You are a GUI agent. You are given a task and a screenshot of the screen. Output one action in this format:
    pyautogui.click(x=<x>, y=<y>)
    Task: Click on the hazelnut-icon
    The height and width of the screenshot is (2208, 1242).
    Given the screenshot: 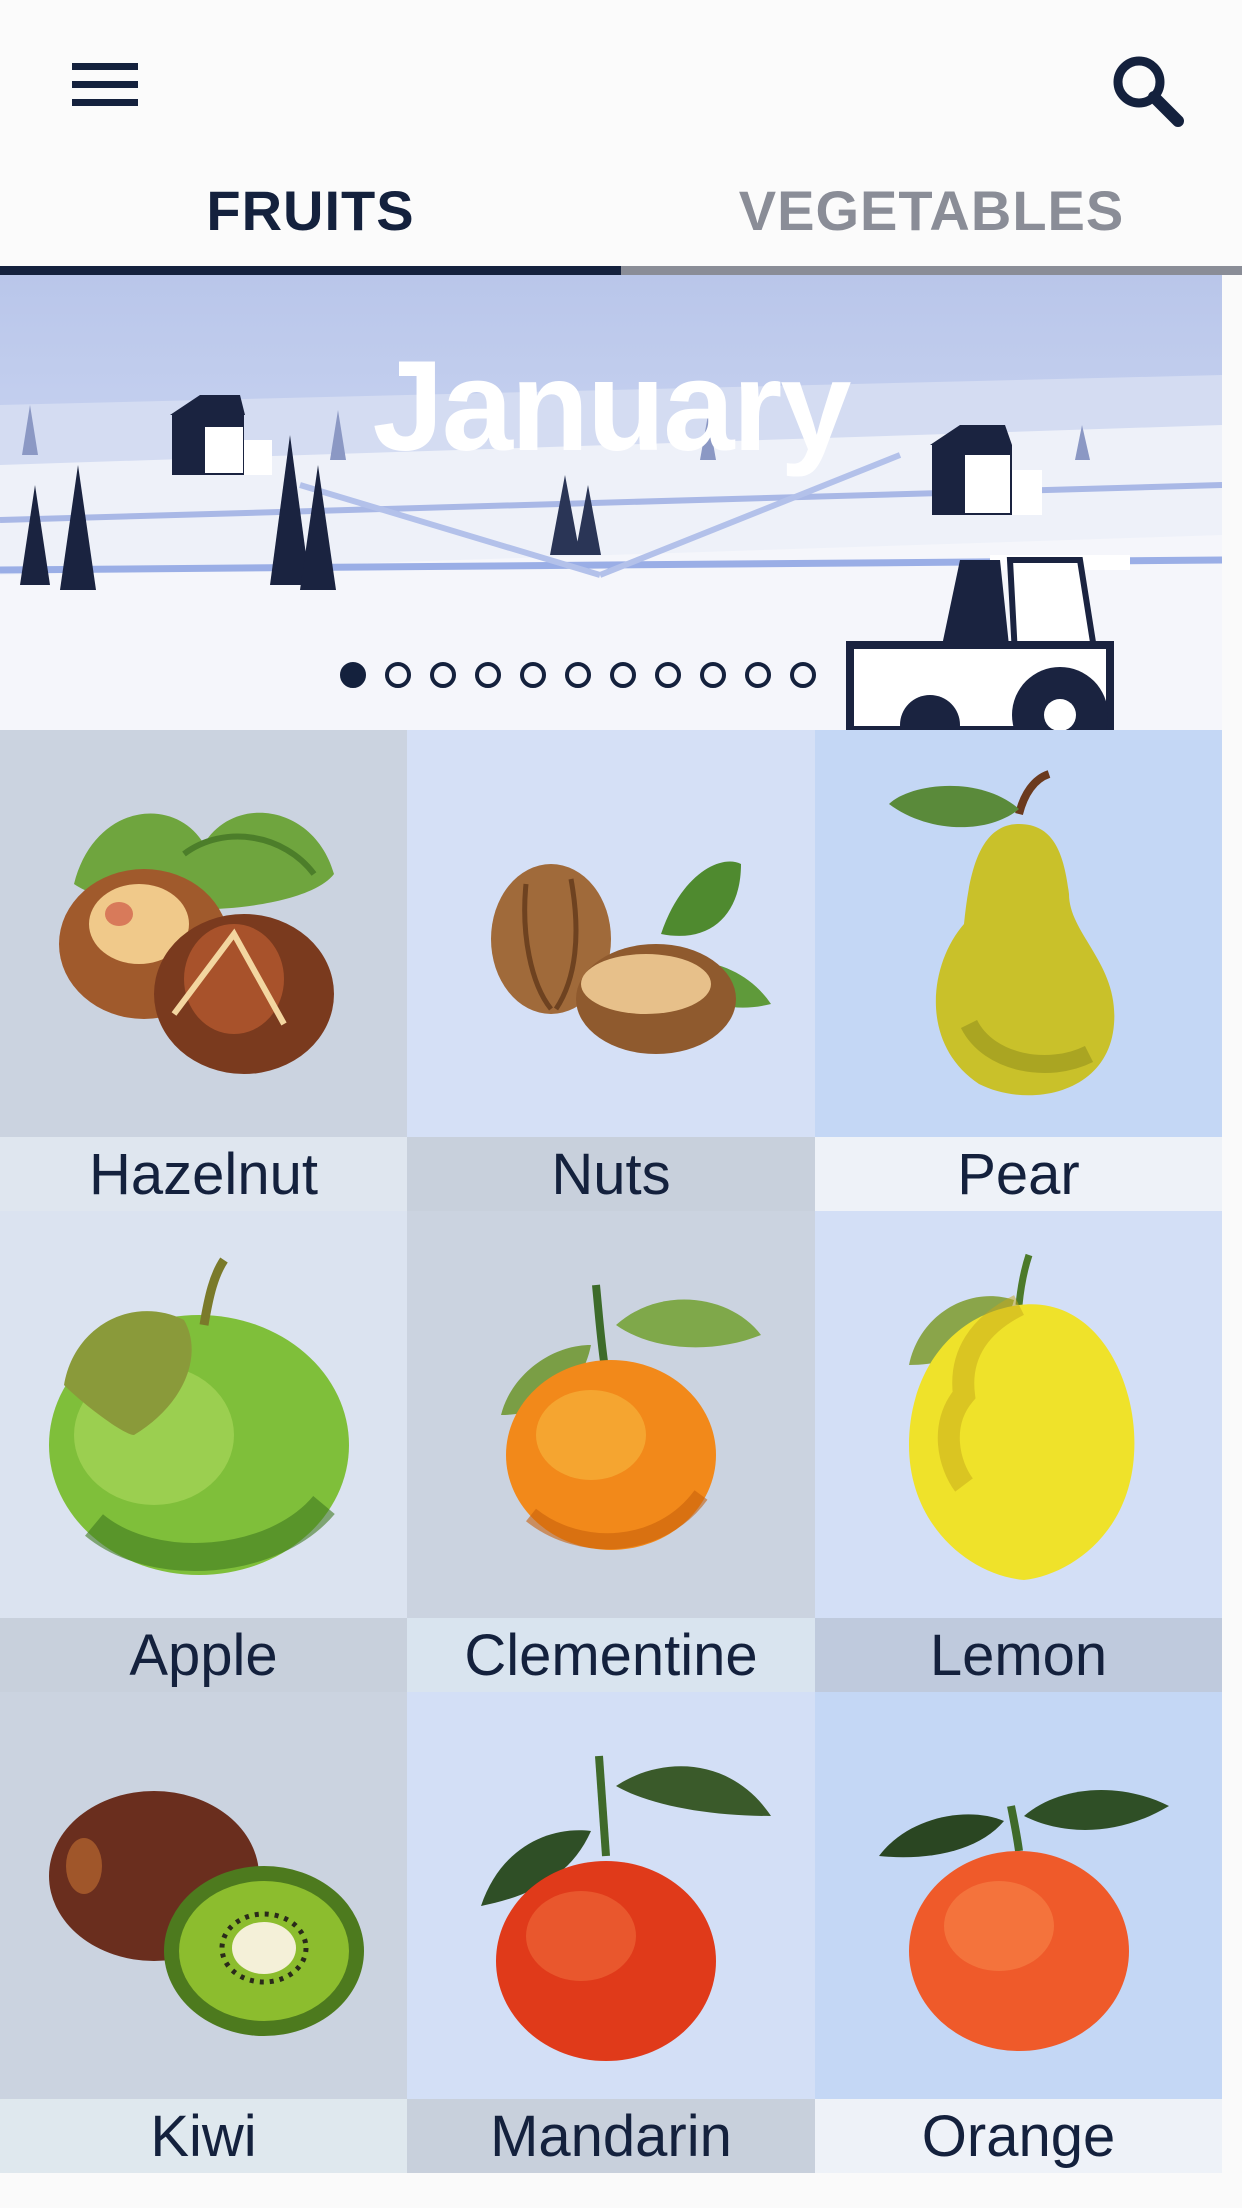 What is the action you would take?
    pyautogui.click(x=196, y=943)
    